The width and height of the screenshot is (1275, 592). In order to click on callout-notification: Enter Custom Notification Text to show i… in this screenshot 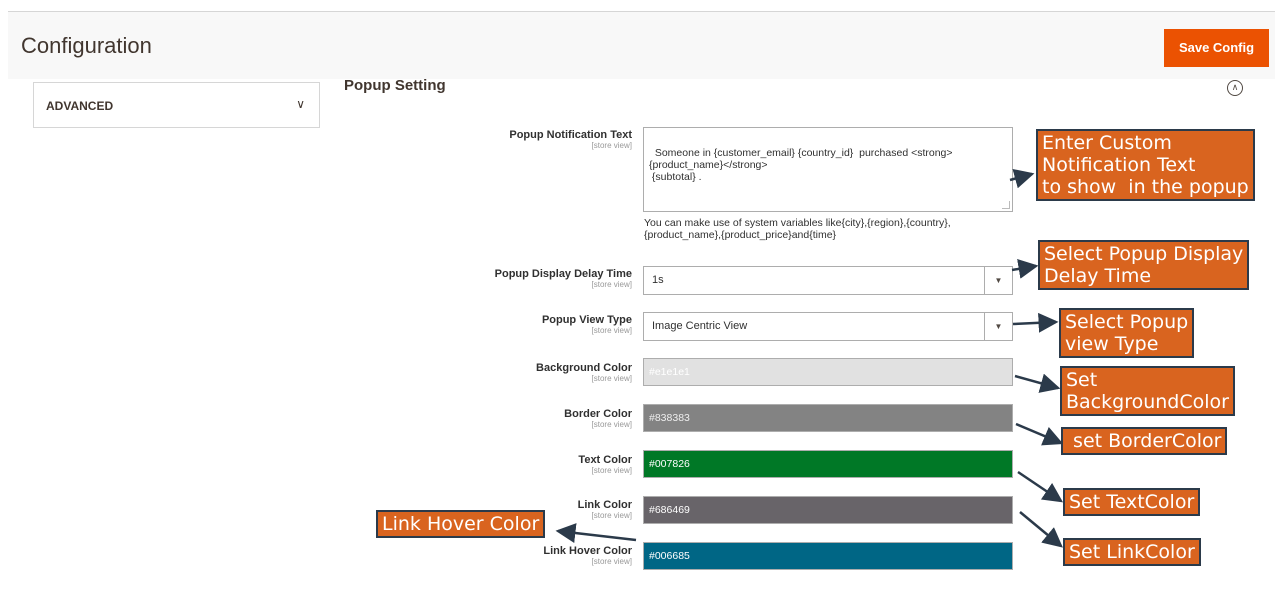, I will do `click(1145, 165)`.